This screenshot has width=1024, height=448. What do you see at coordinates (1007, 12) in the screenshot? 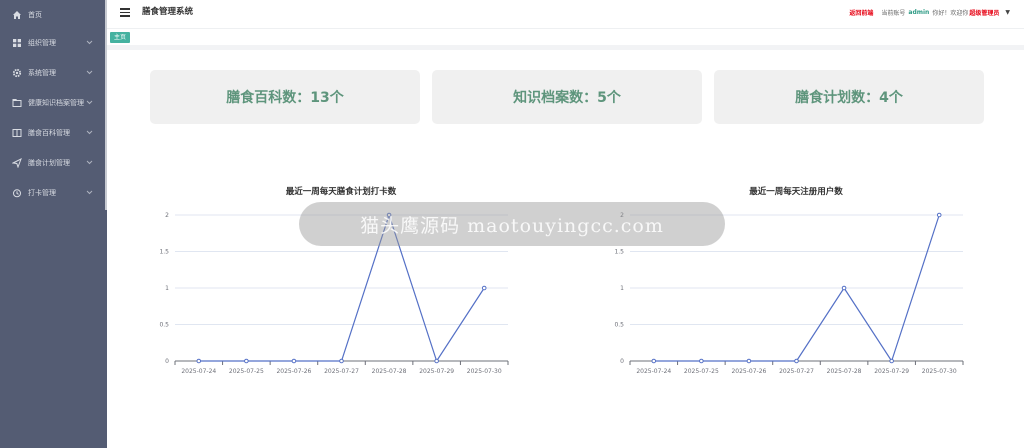
I see `caret-down-icon: ▼` at bounding box center [1007, 12].